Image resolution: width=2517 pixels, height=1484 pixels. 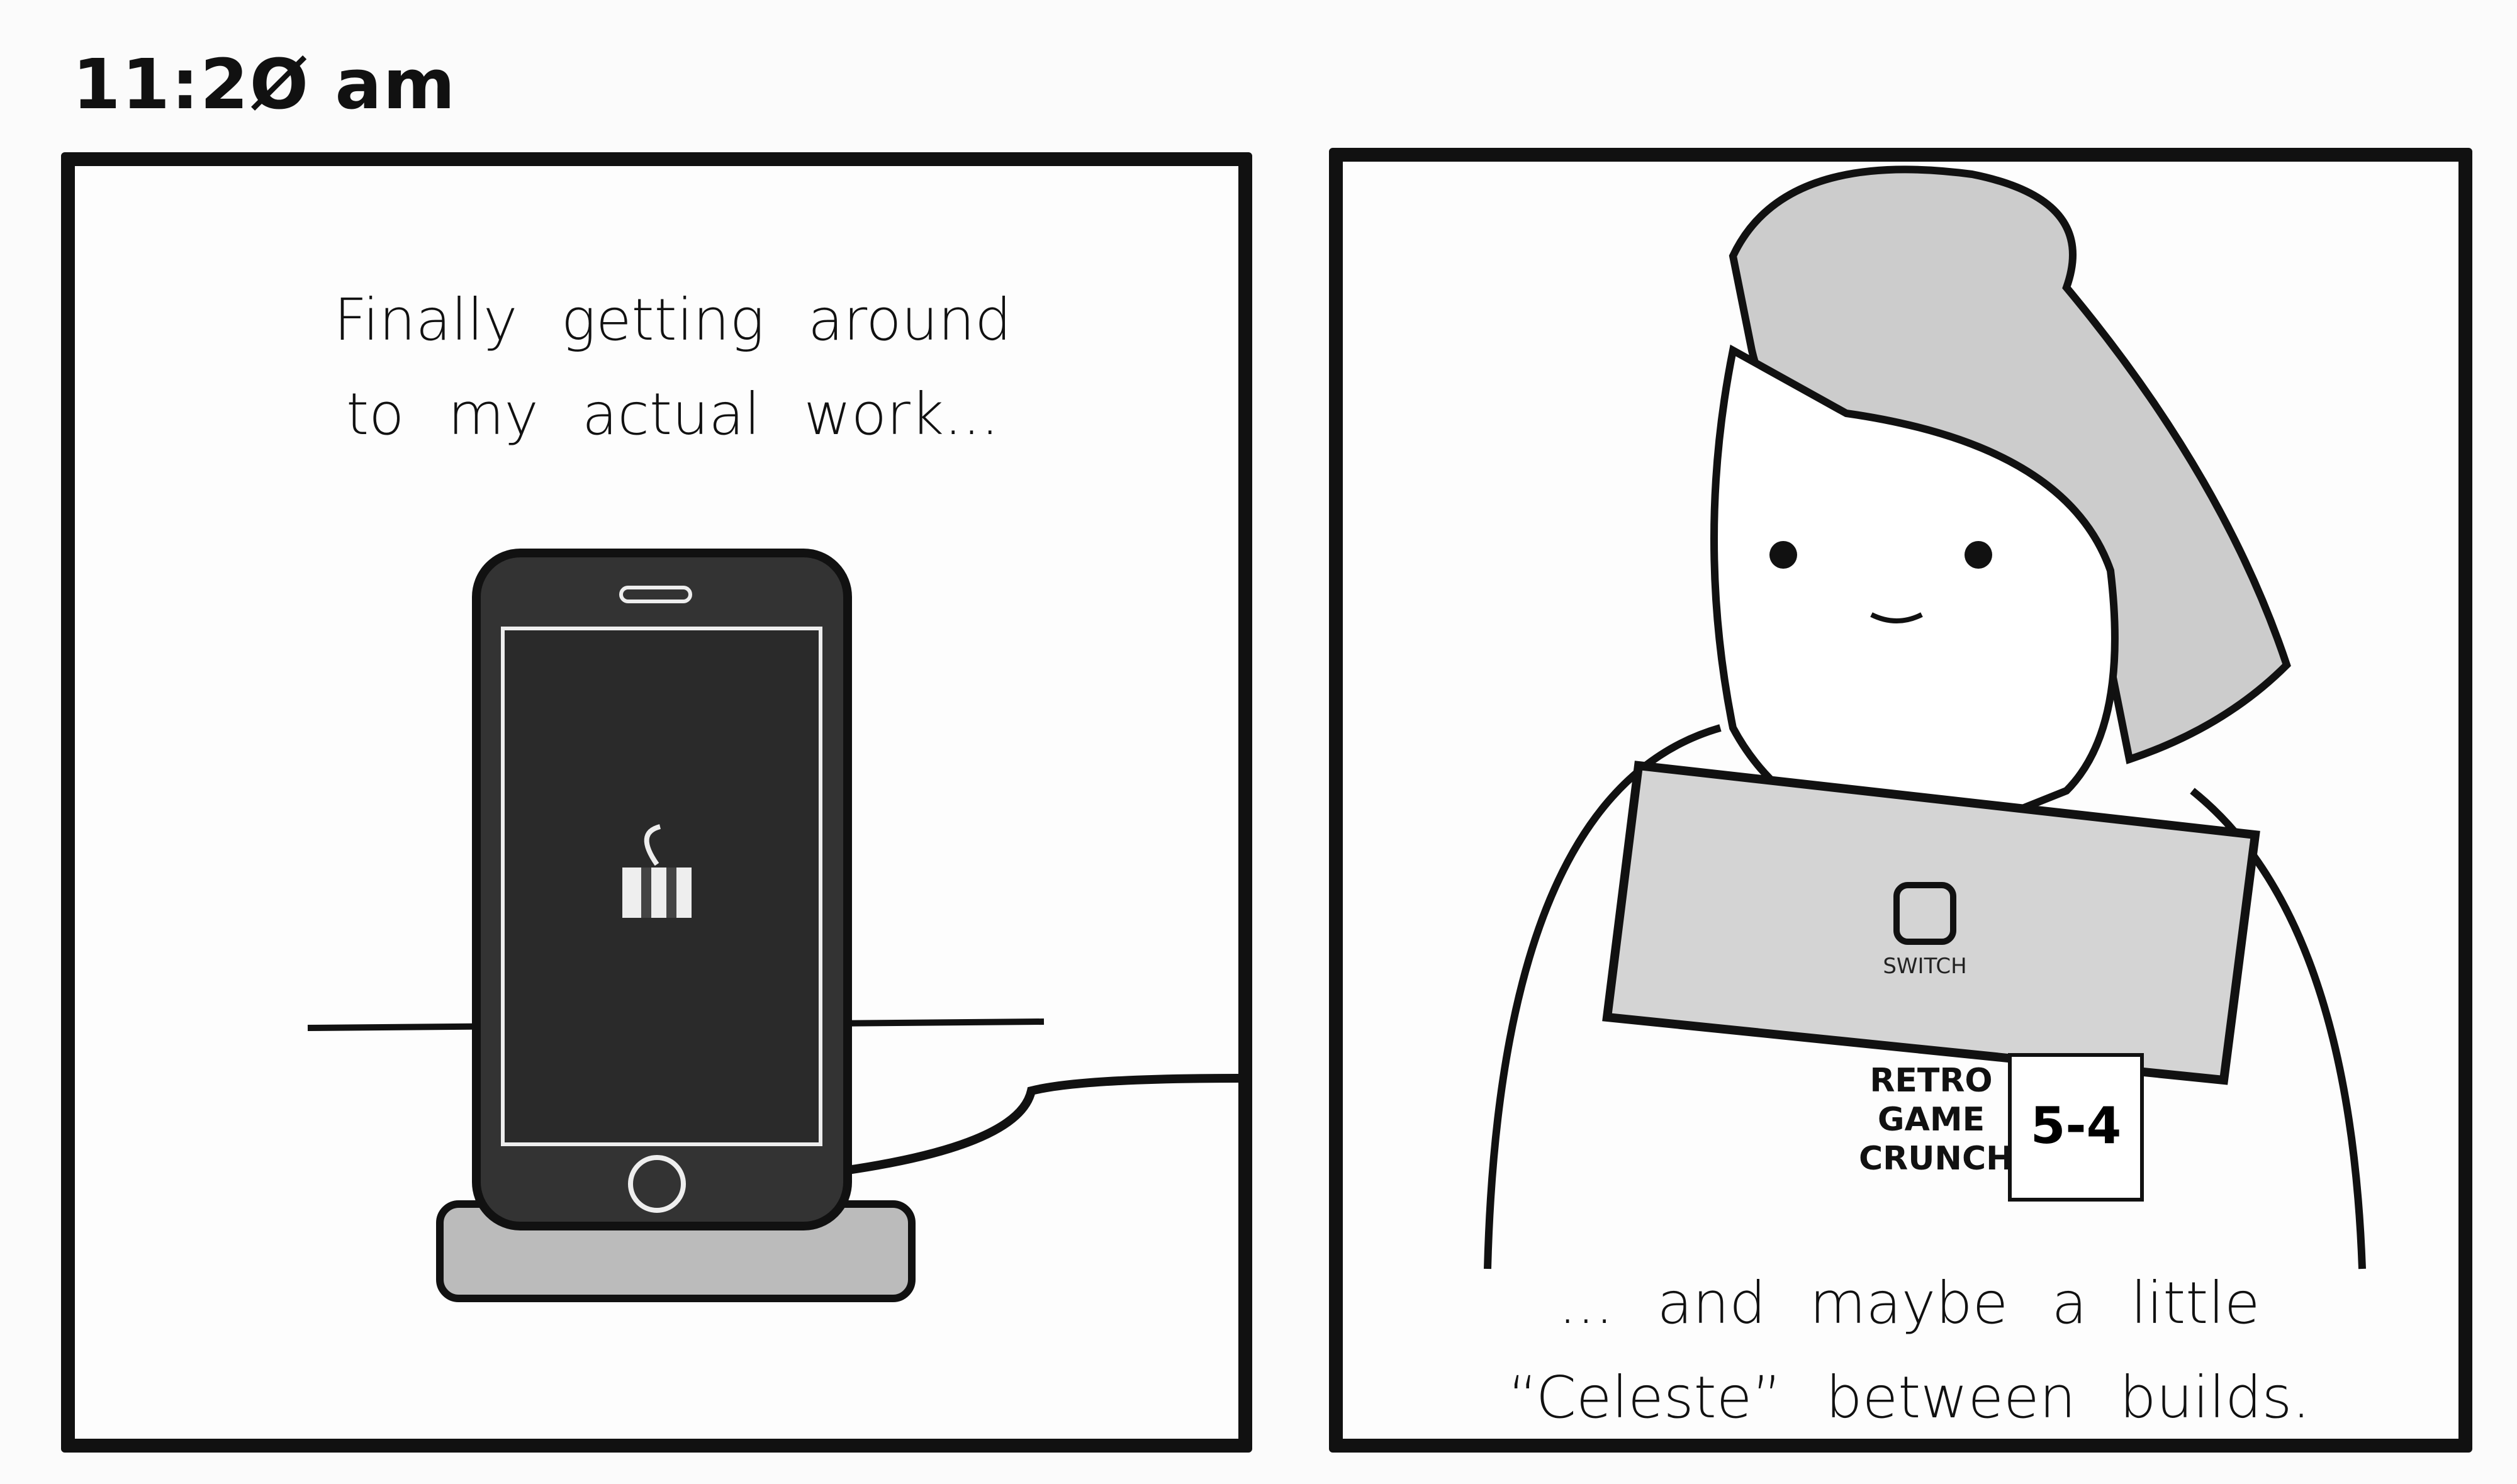 What do you see at coordinates (1909, 1397) in the screenshot?
I see `caption-line: “Celeste” between builds.` at bounding box center [1909, 1397].